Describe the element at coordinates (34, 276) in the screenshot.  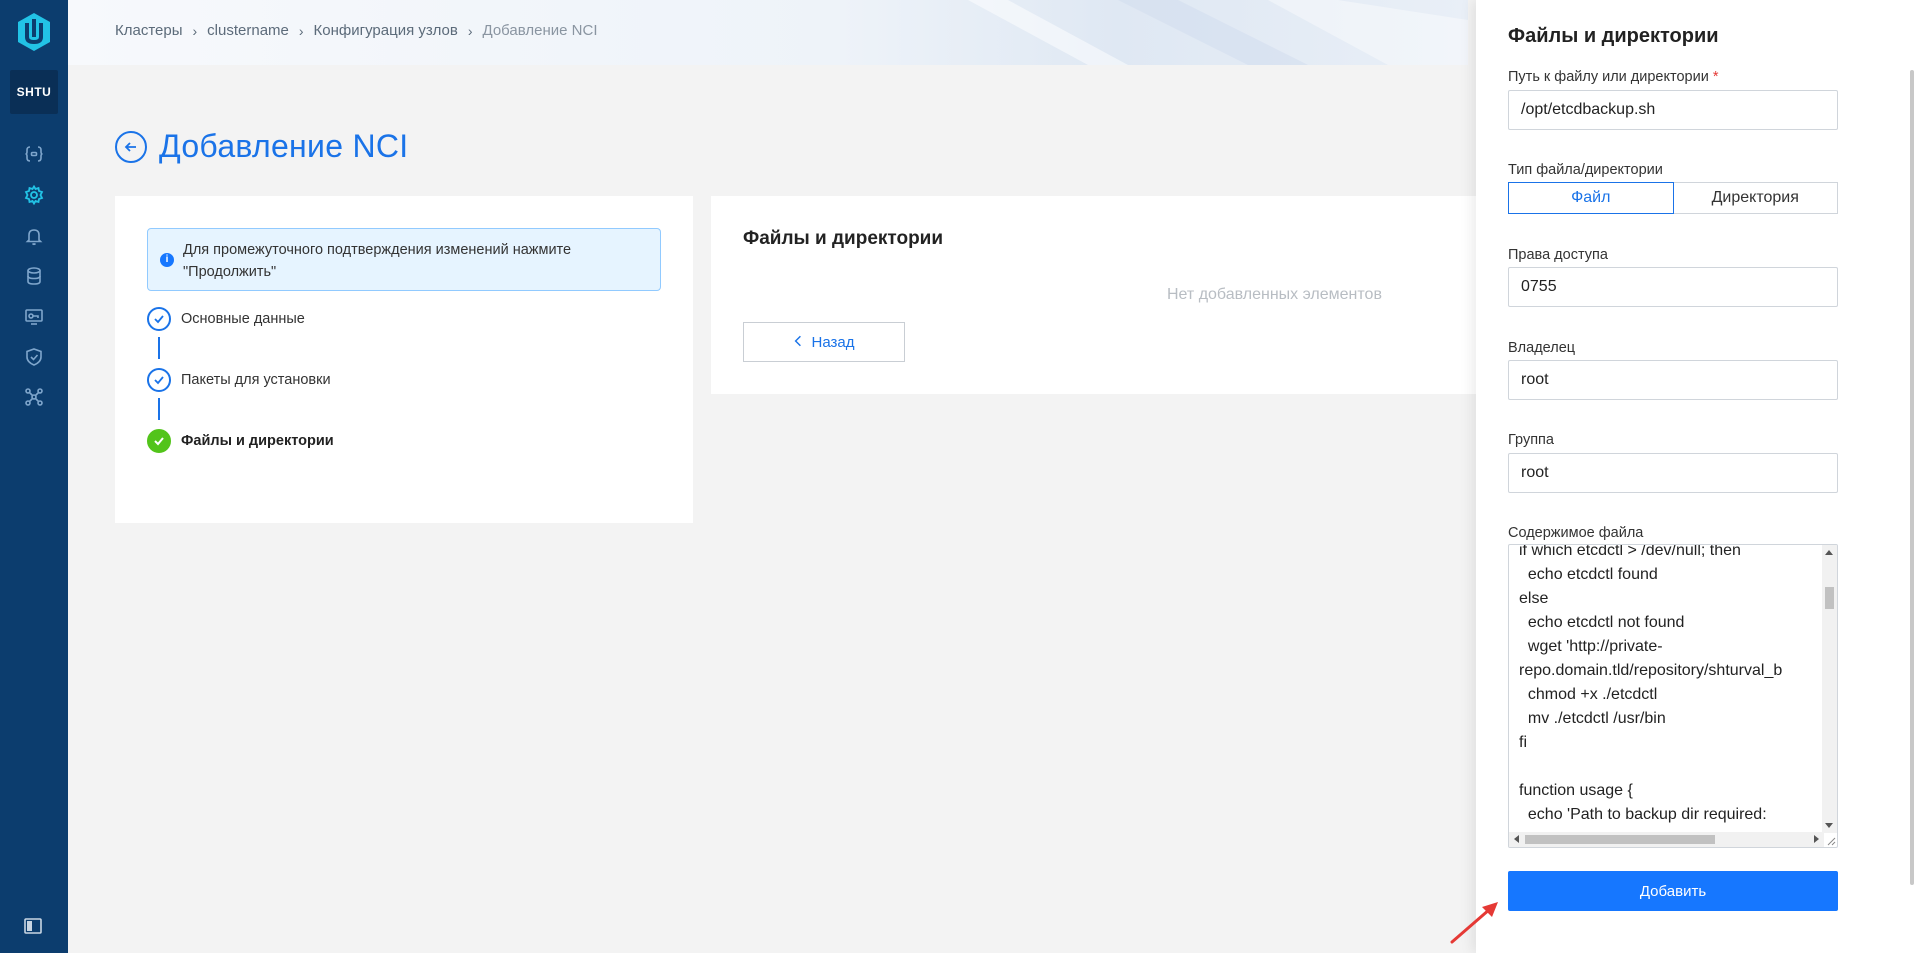
I see `database-icon` at that location.